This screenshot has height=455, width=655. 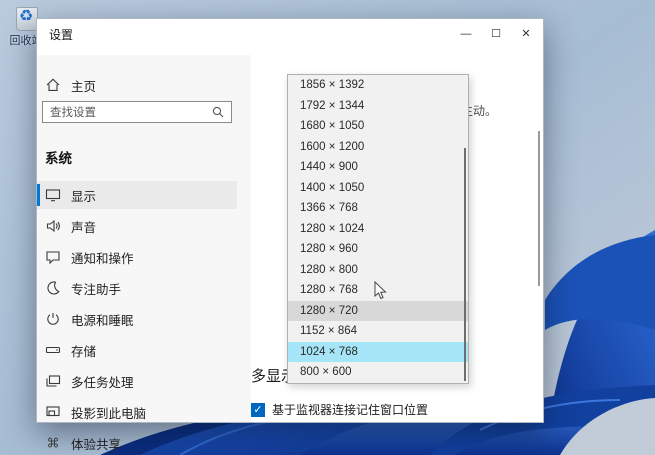 What do you see at coordinates (378, 249) in the screenshot?
I see `resolution-option: 1280 × 960` at bounding box center [378, 249].